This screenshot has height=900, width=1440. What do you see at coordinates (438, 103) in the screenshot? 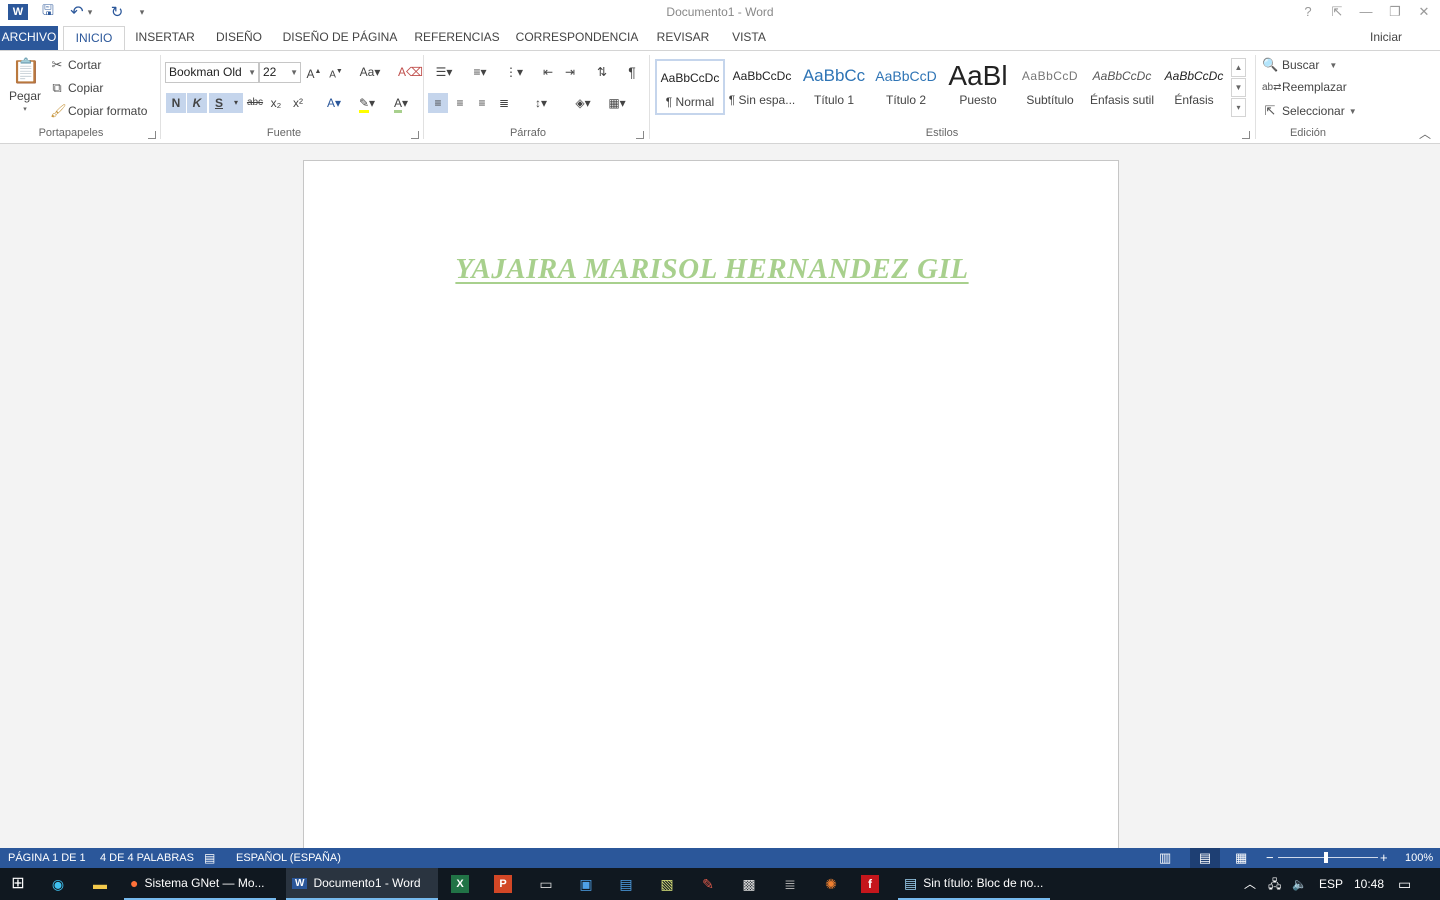
I see `align-left-icon: ≡` at bounding box center [438, 103].